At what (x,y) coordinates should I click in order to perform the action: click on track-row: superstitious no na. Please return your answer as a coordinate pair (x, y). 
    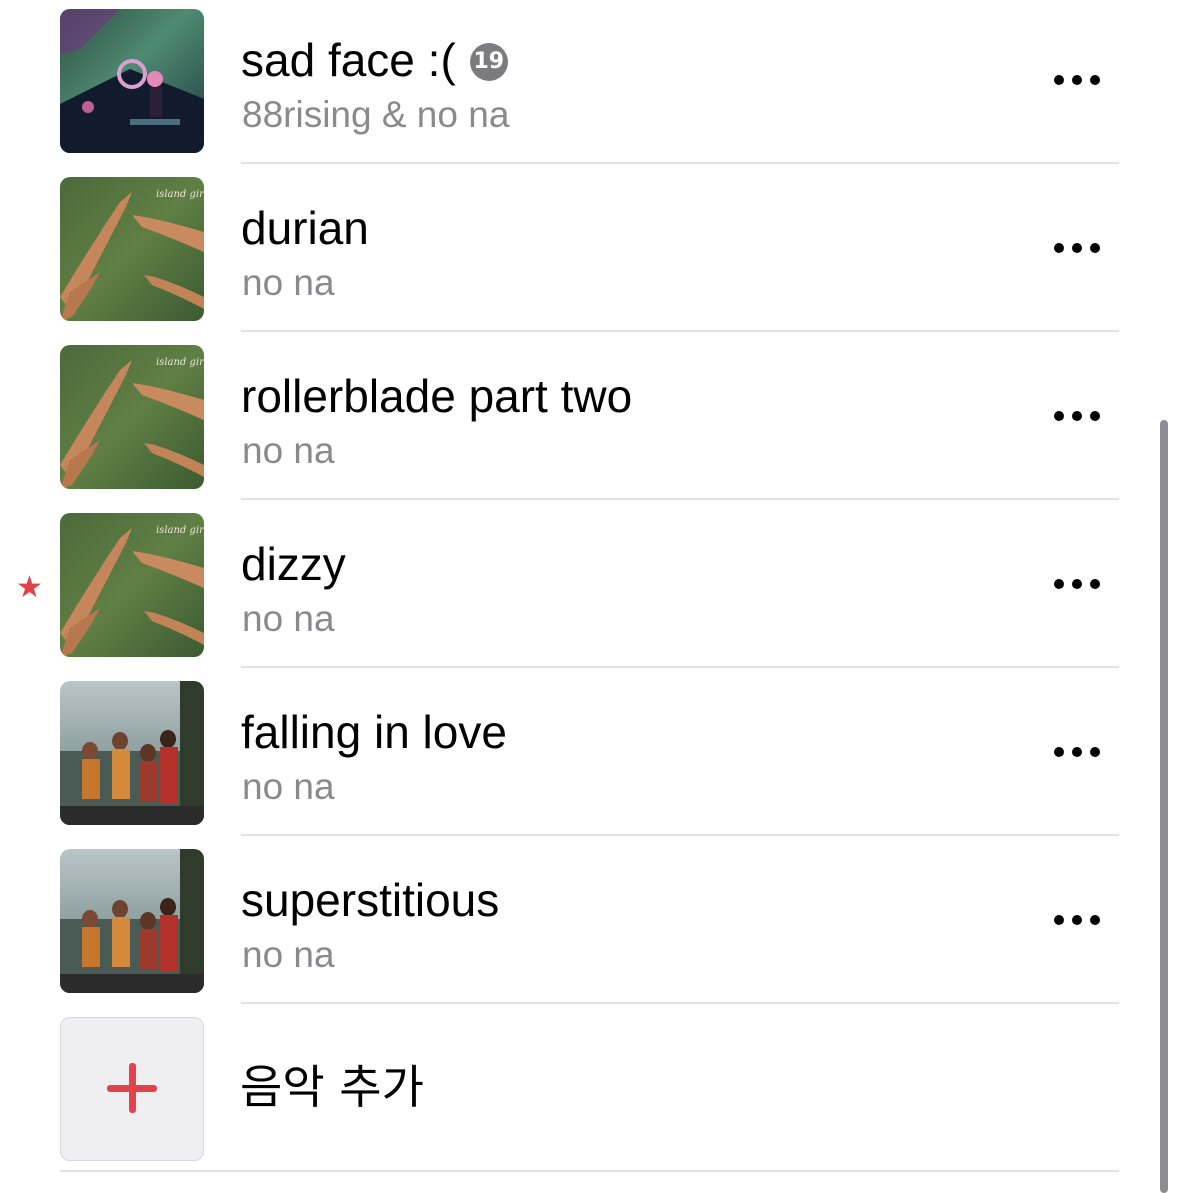
    Looking at the image, I should click on (589, 924).